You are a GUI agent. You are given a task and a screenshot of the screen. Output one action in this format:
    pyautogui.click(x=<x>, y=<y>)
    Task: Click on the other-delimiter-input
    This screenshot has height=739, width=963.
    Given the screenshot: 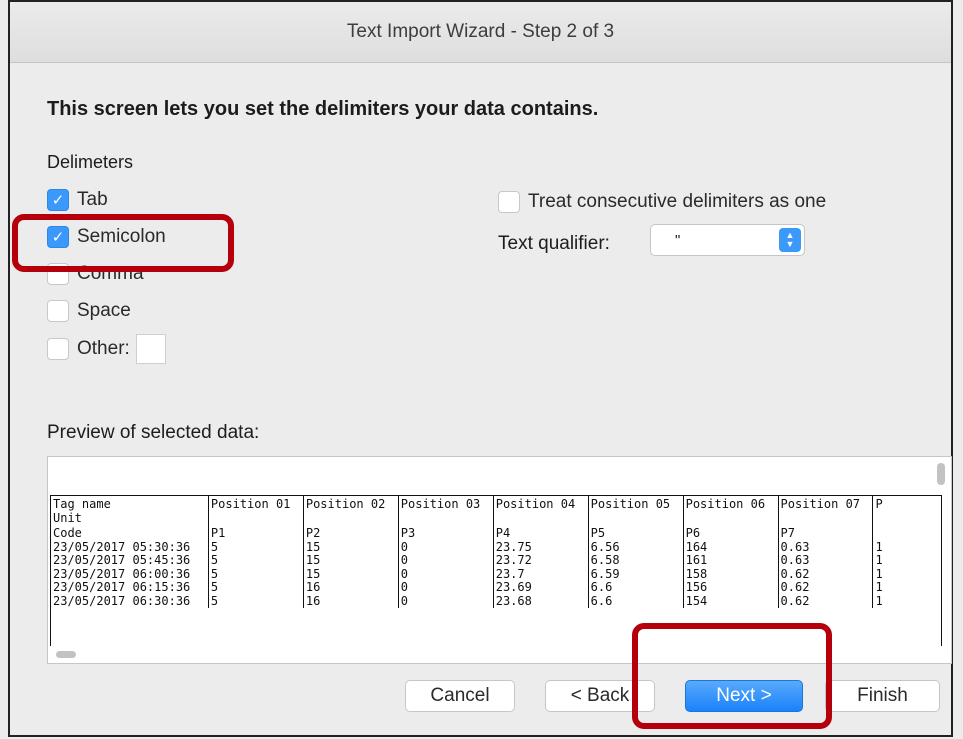 What is the action you would take?
    pyautogui.click(x=150, y=349)
    